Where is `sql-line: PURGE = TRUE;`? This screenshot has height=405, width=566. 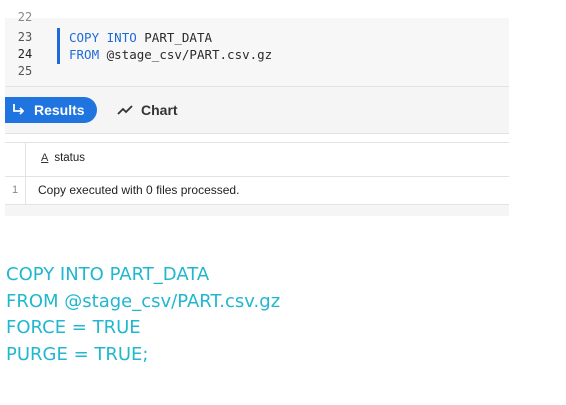
sql-line: PURGE = TRUE; is located at coordinates (77, 354).